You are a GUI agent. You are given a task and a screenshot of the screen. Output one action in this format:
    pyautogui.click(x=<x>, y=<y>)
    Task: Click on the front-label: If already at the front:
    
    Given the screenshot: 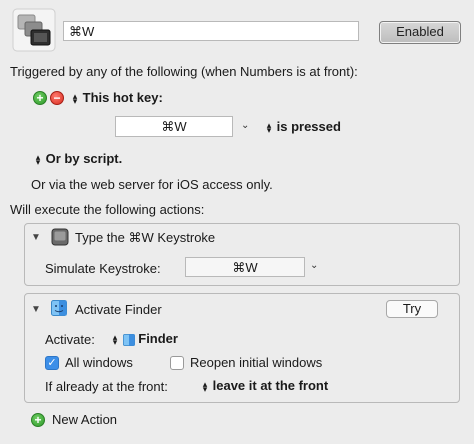 What is the action you would take?
    pyautogui.click(x=106, y=386)
    